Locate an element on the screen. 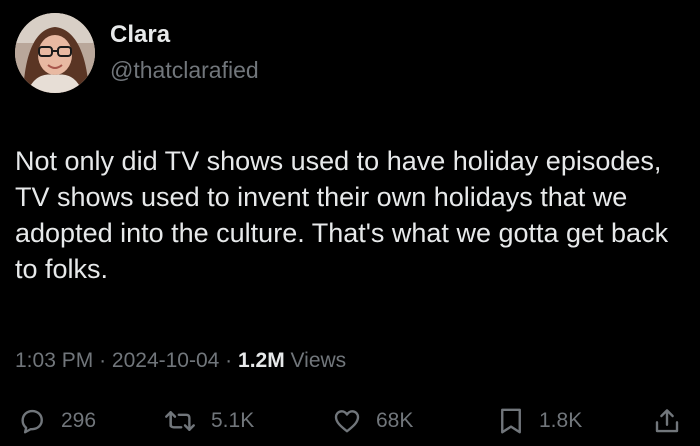  heart-icon is located at coordinates (347, 421).